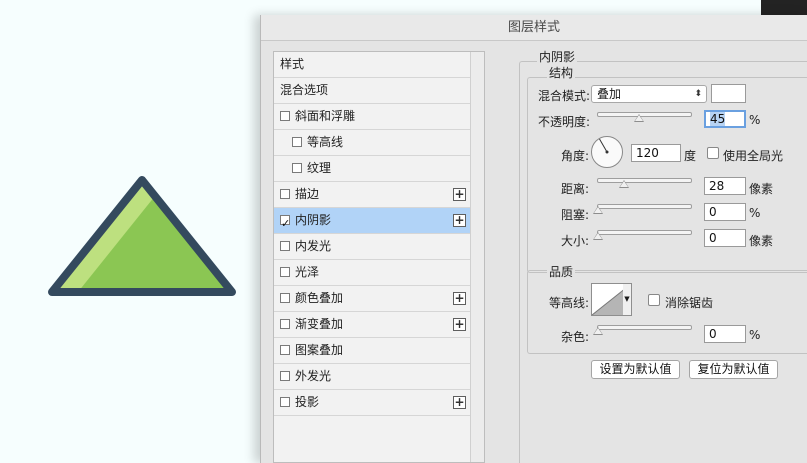  I want to click on angle-input: 120, so click(656, 153).